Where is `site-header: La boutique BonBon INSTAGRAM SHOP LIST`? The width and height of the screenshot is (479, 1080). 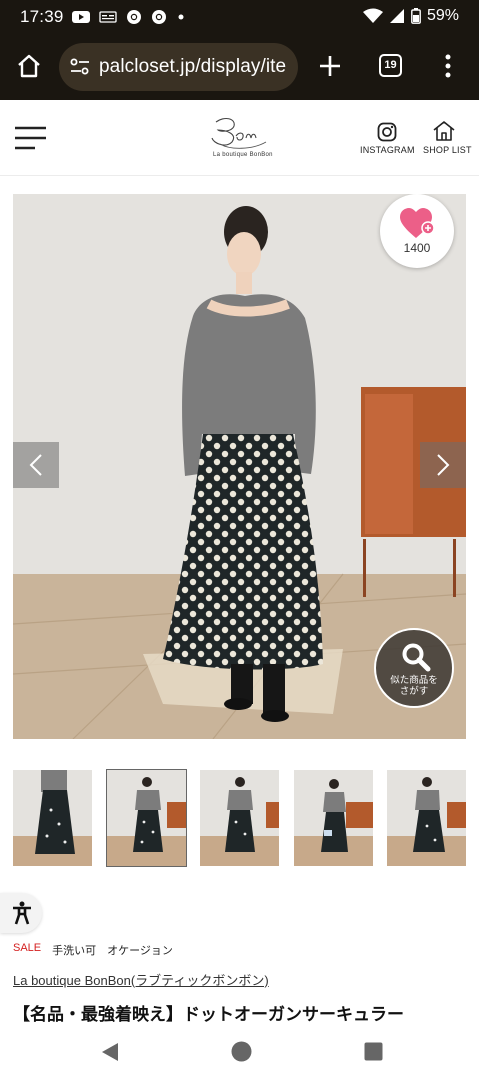 site-header: La boutique BonBon INSTAGRAM SHOP LIST is located at coordinates (239, 138).